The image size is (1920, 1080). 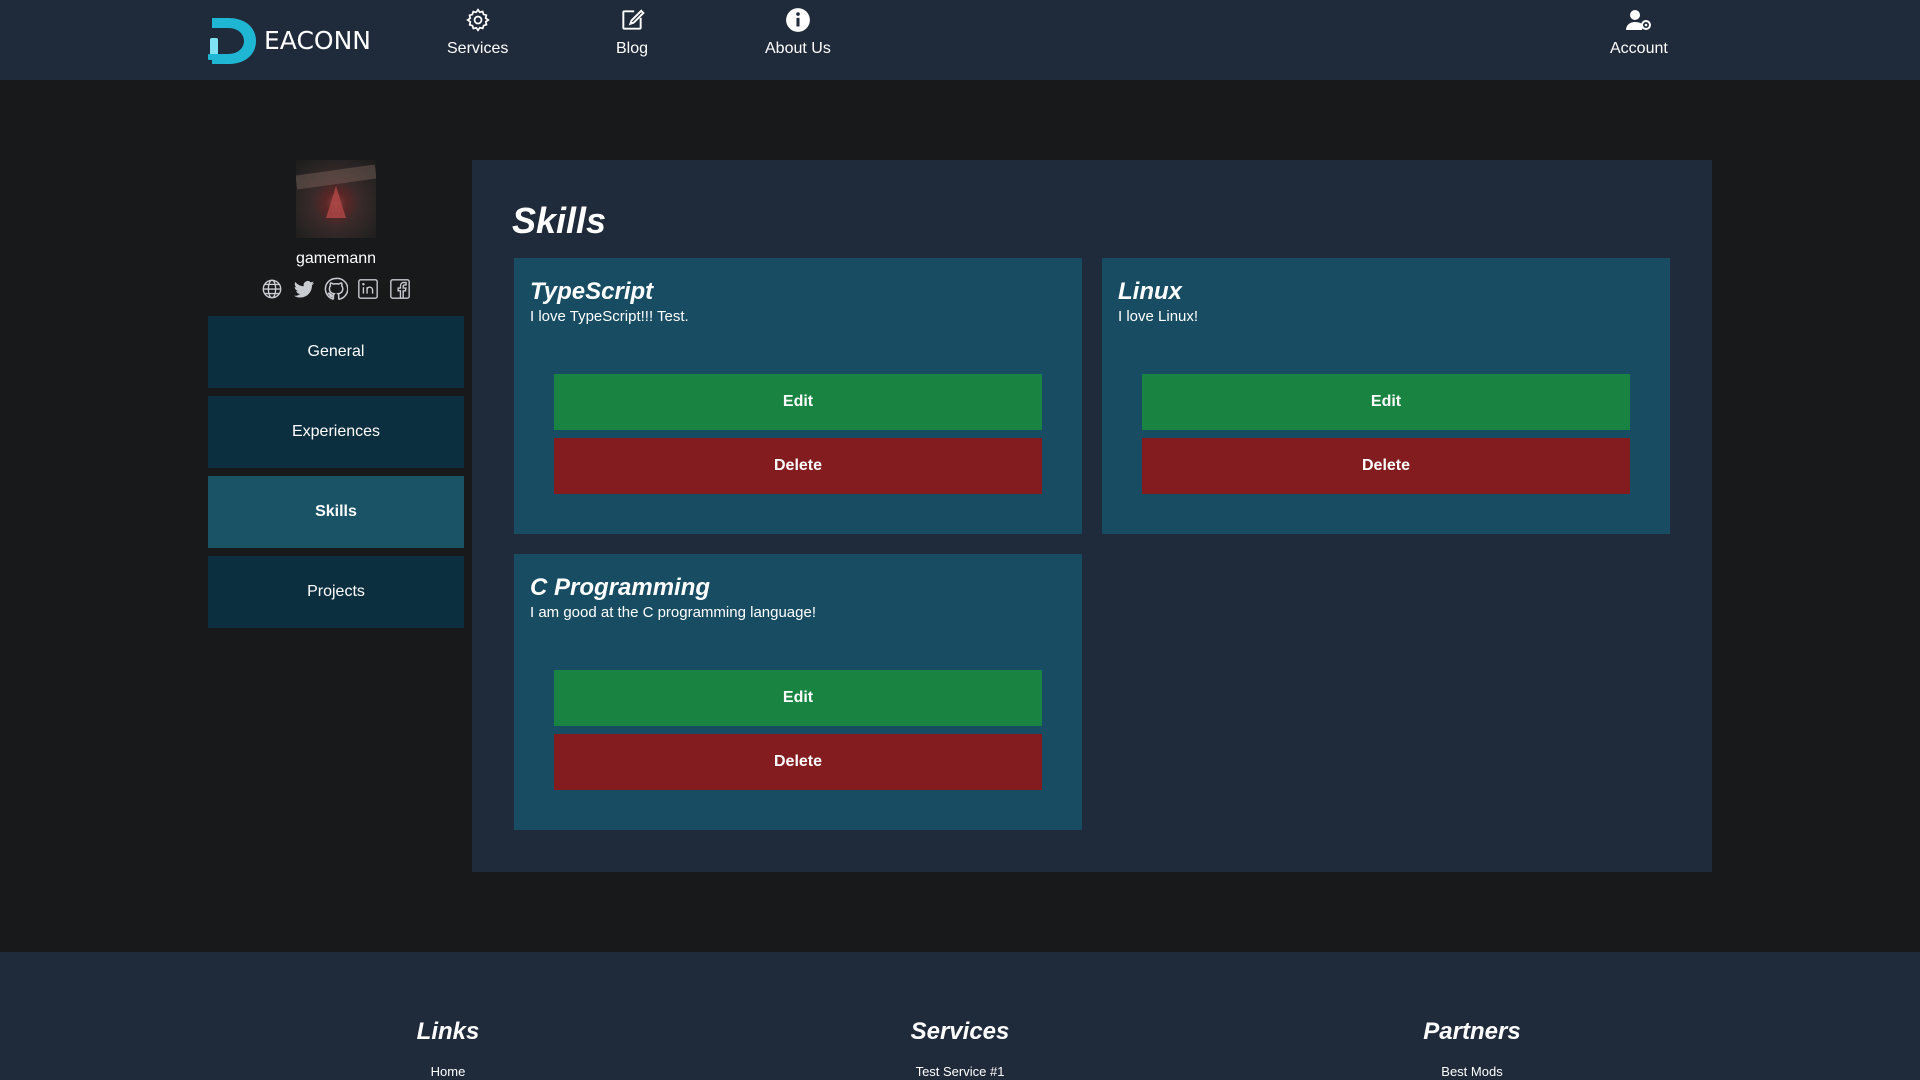 I want to click on skill-description: I love TypeScript!!! Test., so click(x=609, y=316).